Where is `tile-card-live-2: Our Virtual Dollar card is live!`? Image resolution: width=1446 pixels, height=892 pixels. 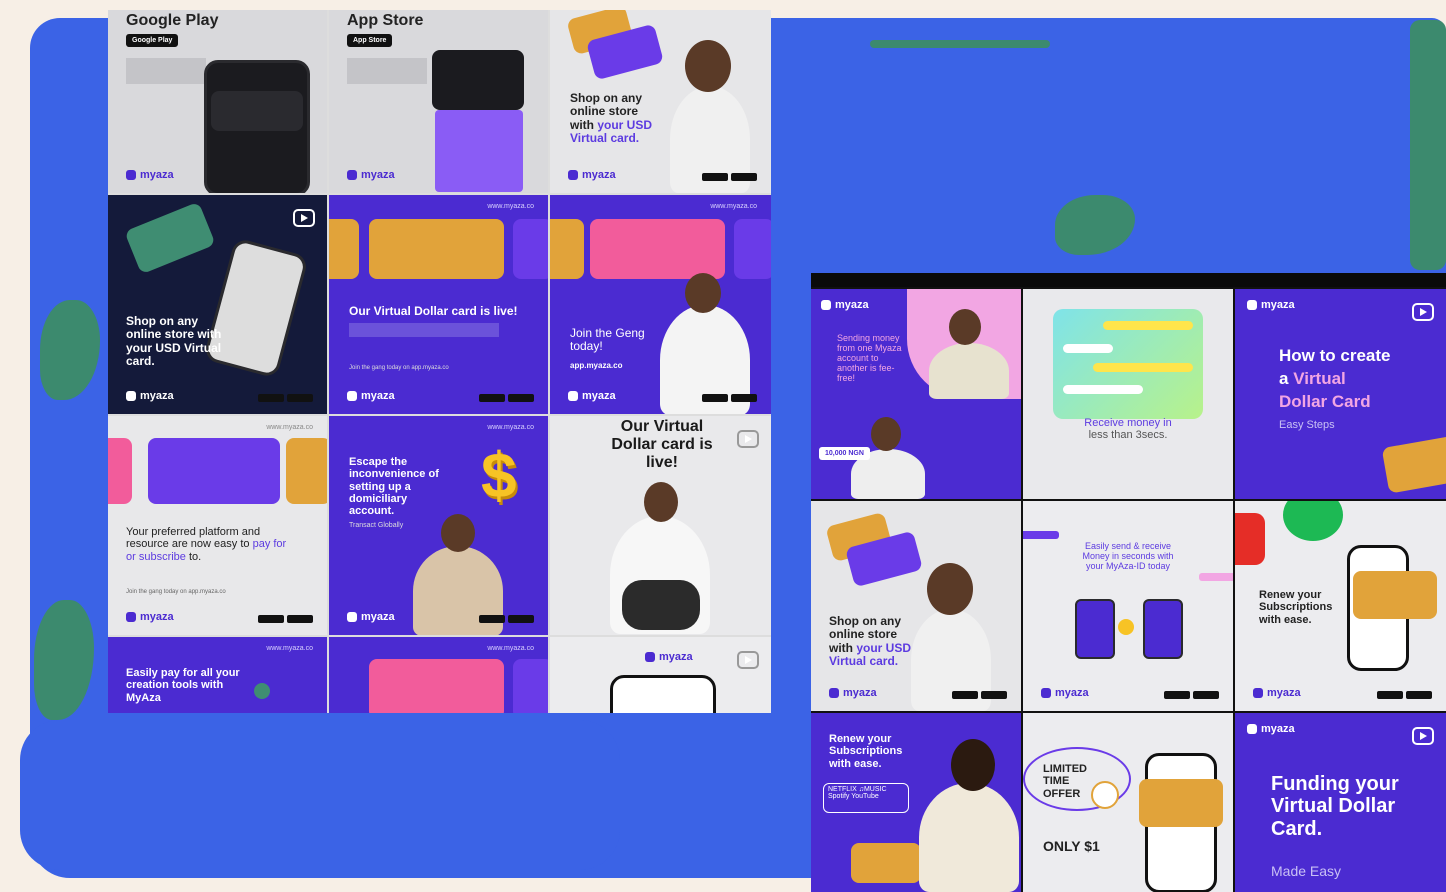
tile-card-live-2: Our Virtual Dollar card is live! is located at coordinates (660, 525).